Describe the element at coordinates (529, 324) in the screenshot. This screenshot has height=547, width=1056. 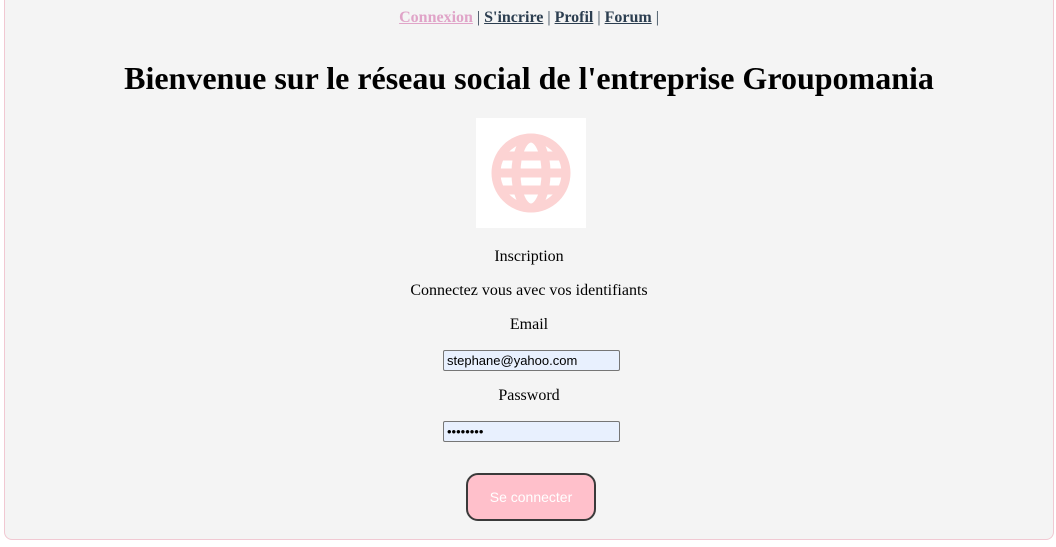
I see `email-label: Email` at that location.